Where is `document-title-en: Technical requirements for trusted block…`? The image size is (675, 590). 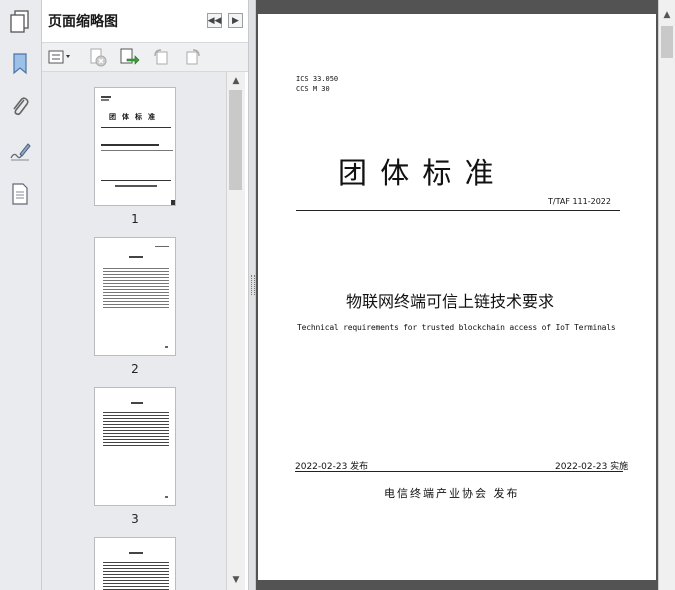
document-title-en: Technical requirements for trusted block… is located at coordinates (456, 327).